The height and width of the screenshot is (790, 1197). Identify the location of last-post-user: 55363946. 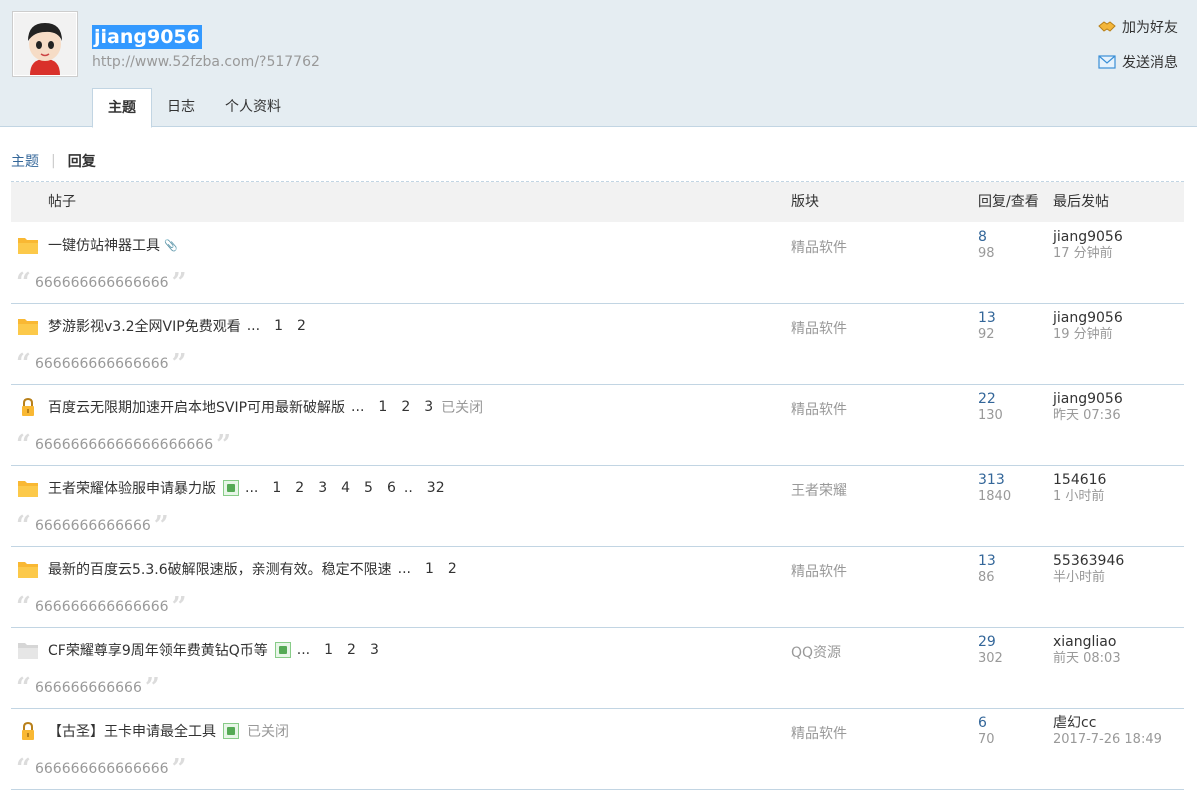
(1088, 561).